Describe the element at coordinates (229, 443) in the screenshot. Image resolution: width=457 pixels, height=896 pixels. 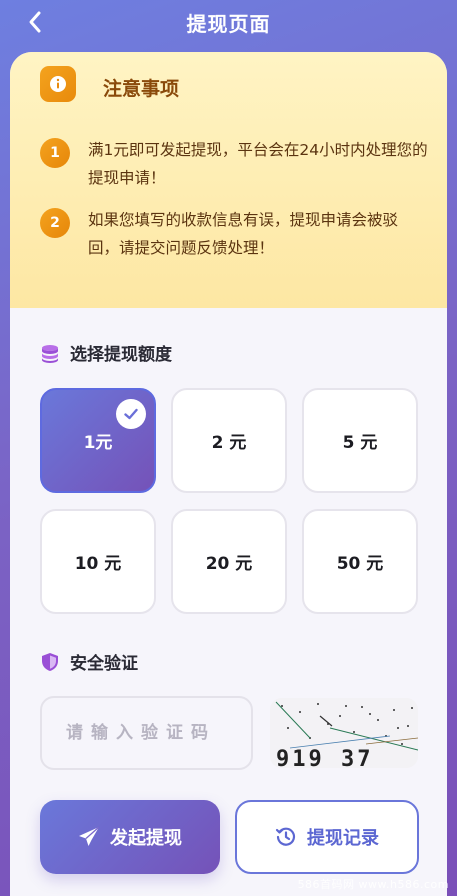
I see `amount-label: 2 元` at that location.